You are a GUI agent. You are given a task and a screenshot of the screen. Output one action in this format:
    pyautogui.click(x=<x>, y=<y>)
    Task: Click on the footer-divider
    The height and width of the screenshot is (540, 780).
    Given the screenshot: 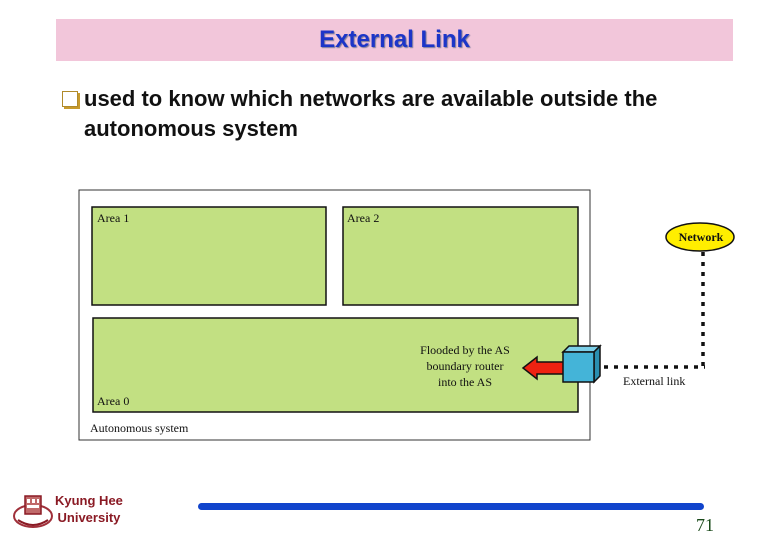 What is the action you would take?
    pyautogui.click(x=451, y=506)
    